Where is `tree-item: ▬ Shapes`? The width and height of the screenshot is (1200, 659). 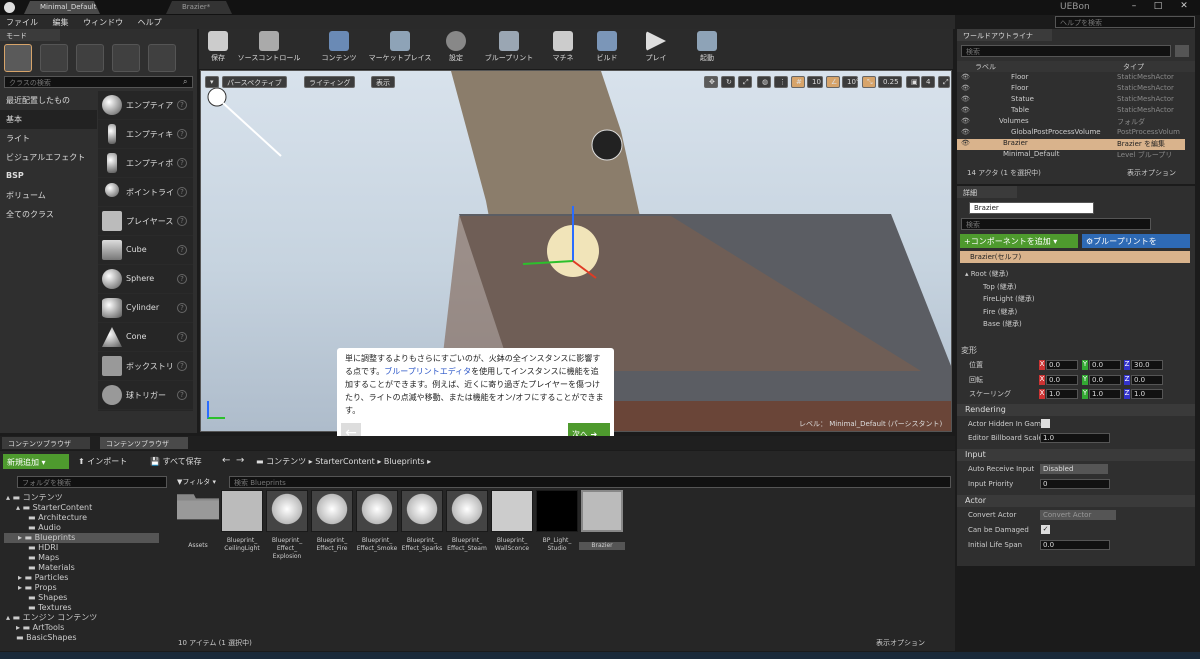 tree-item: ▬ Shapes is located at coordinates (81, 598).